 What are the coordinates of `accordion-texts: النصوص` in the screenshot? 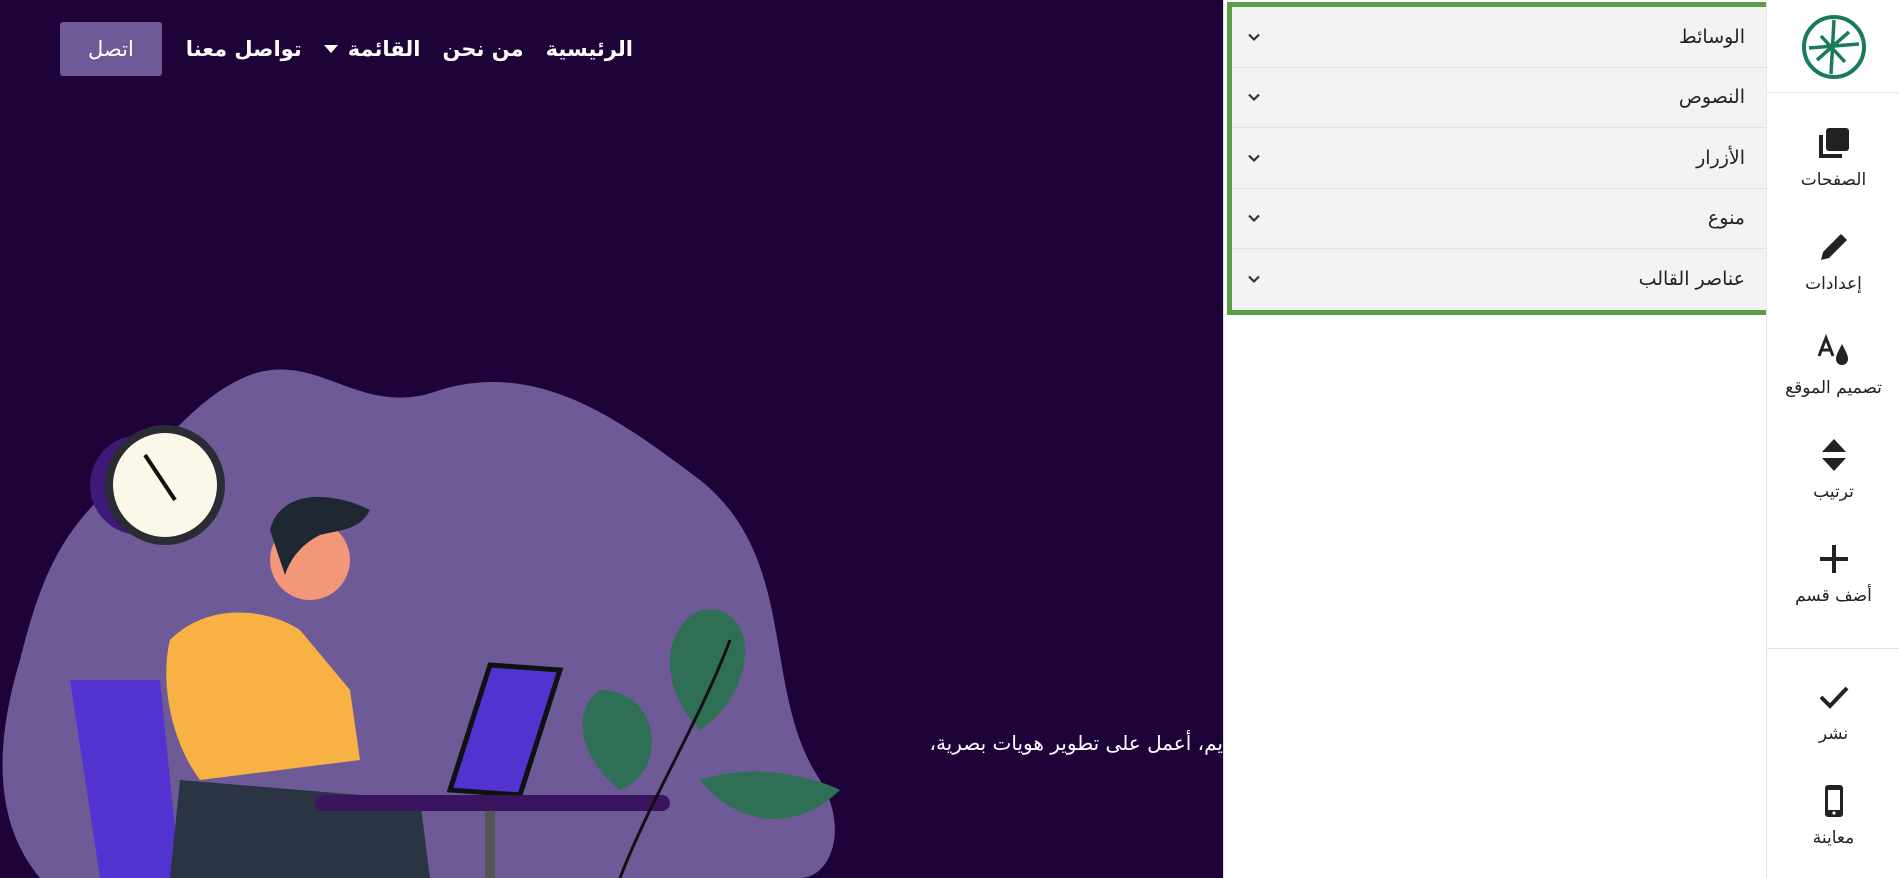 It's located at (1499, 98).